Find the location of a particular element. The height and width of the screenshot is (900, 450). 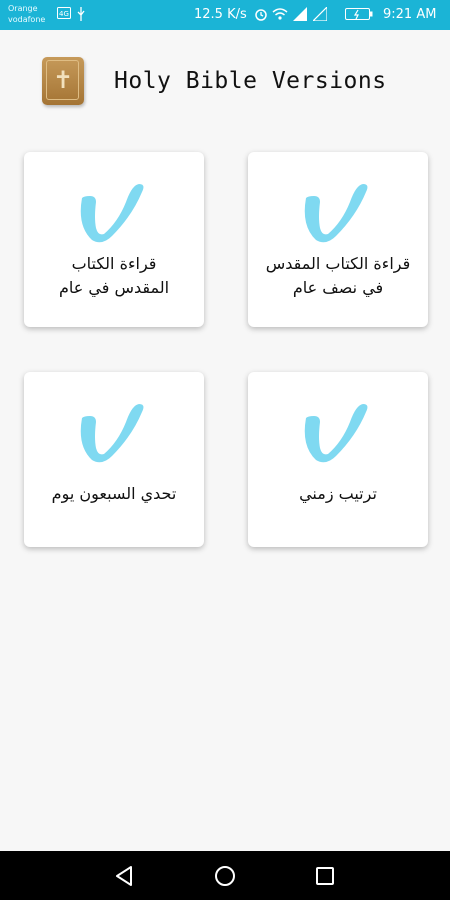

back-icon is located at coordinates (125, 876).